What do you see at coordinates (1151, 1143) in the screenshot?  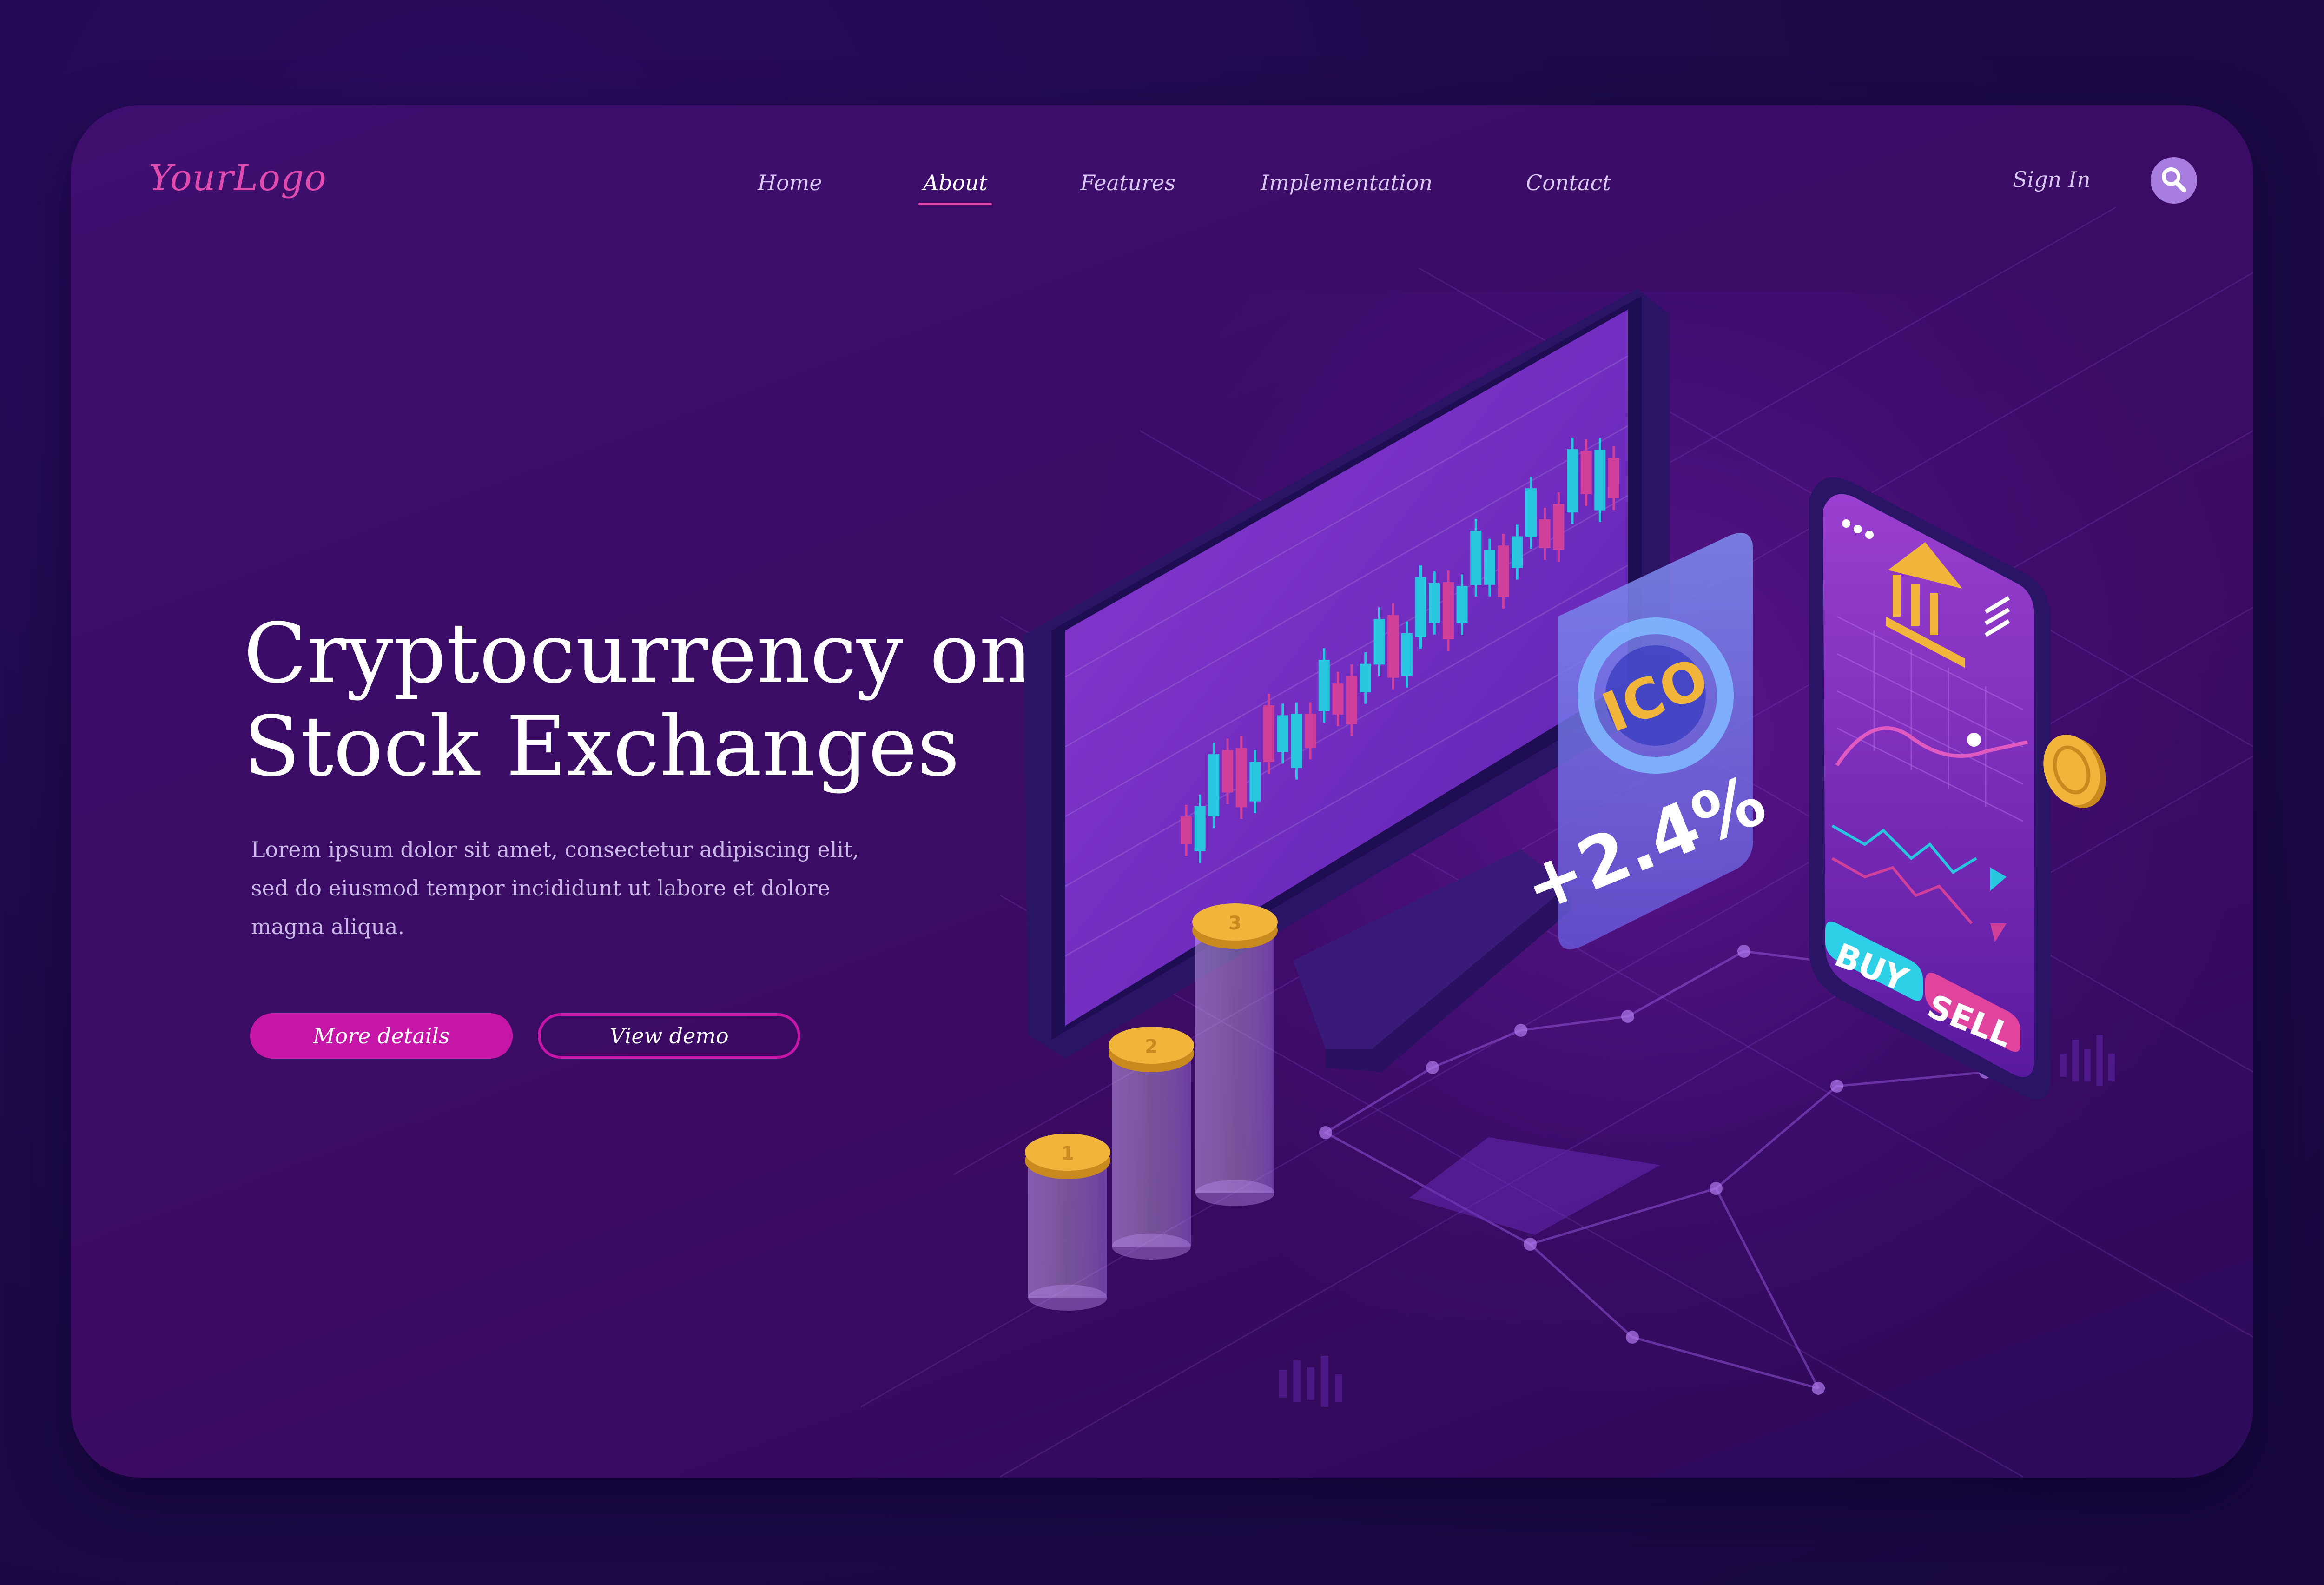 I see `coin-stack-2: 2` at bounding box center [1151, 1143].